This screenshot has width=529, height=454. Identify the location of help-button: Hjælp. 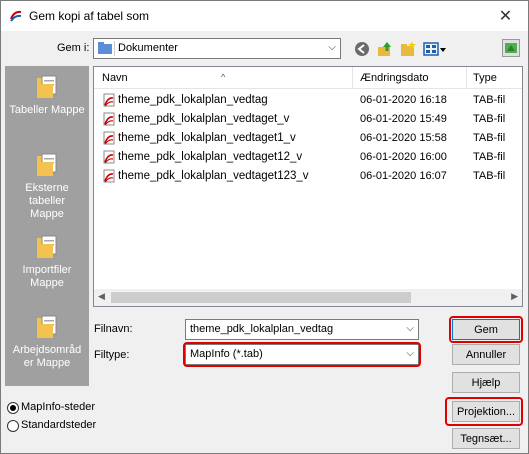
(486, 382).